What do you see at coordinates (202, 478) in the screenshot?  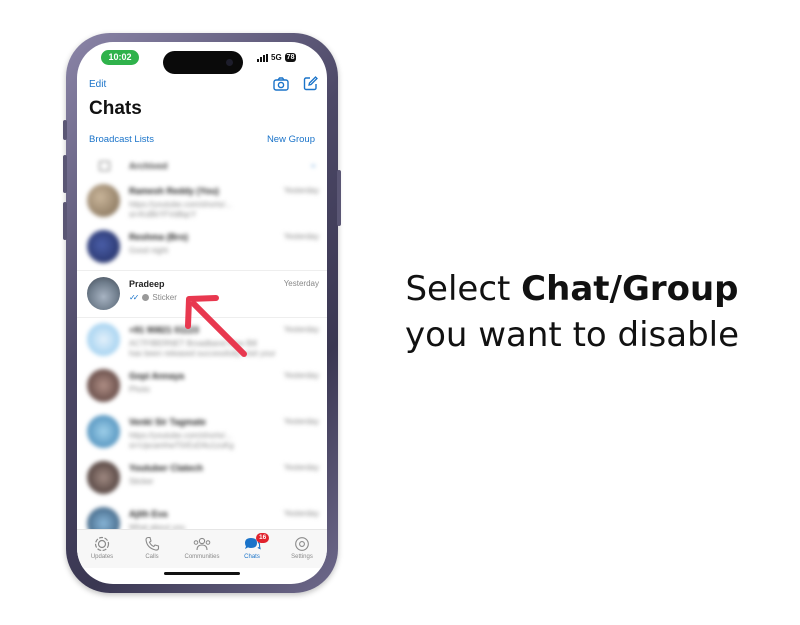 I see `chat-row: Youtuber Clatech Yesterday Sticker` at bounding box center [202, 478].